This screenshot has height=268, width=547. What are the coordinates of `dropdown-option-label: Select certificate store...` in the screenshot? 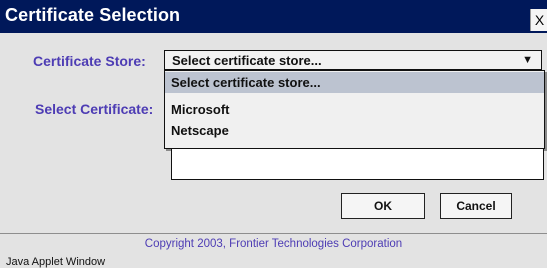 It's located at (246, 82).